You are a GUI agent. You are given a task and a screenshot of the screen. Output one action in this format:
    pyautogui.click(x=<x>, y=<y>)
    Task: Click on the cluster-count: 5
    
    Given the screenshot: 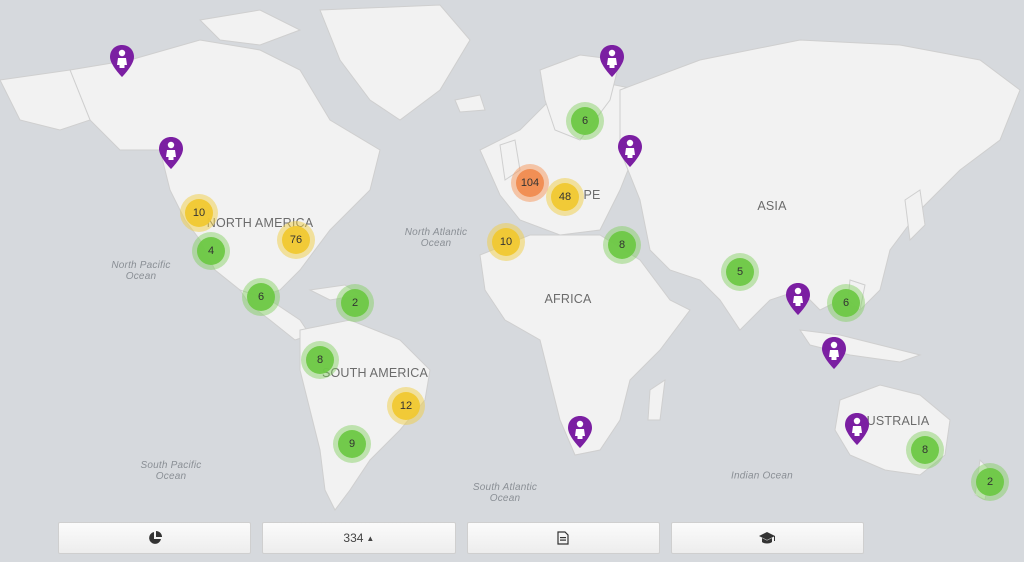 What is the action you would take?
    pyautogui.click(x=740, y=272)
    